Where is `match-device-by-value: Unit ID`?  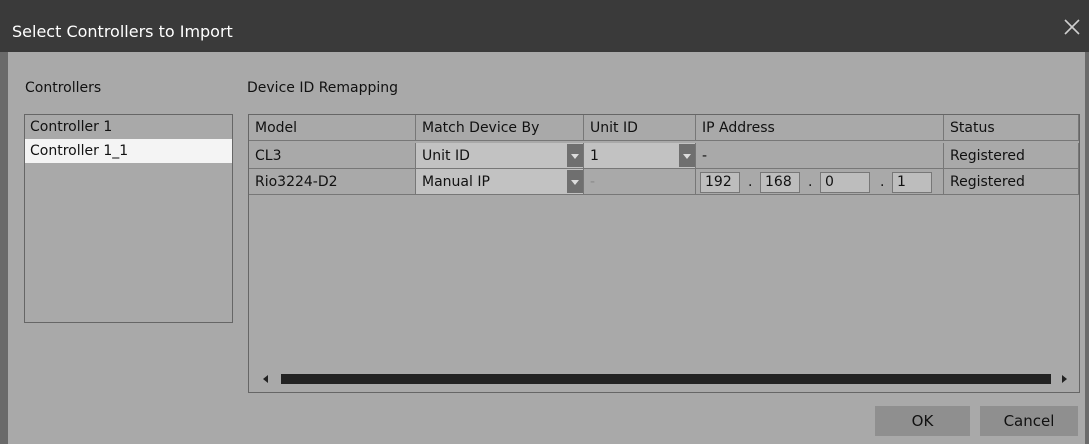
match-device-by-value: Unit ID is located at coordinates (446, 156).